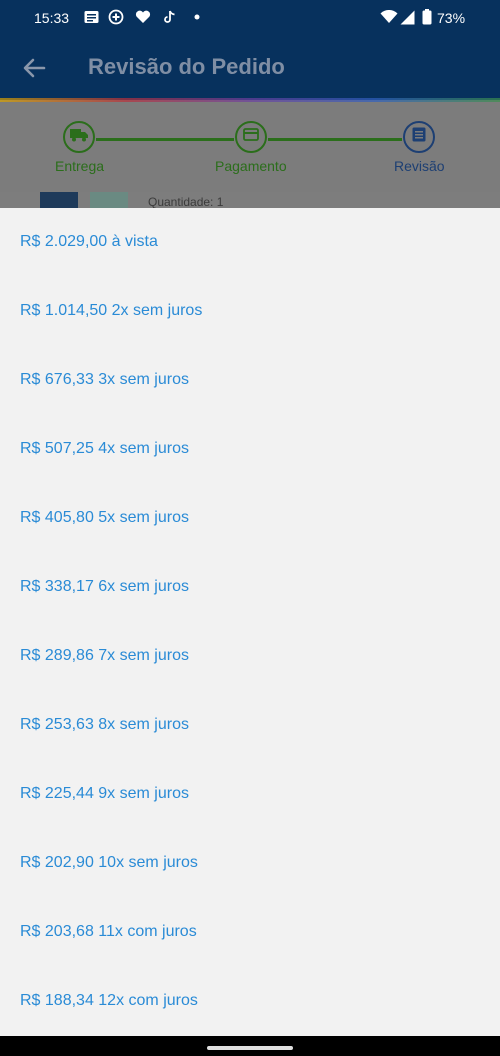  I want to click on installment-option-10x: R$ 202,90 10x sem juros, so click(109, 863).